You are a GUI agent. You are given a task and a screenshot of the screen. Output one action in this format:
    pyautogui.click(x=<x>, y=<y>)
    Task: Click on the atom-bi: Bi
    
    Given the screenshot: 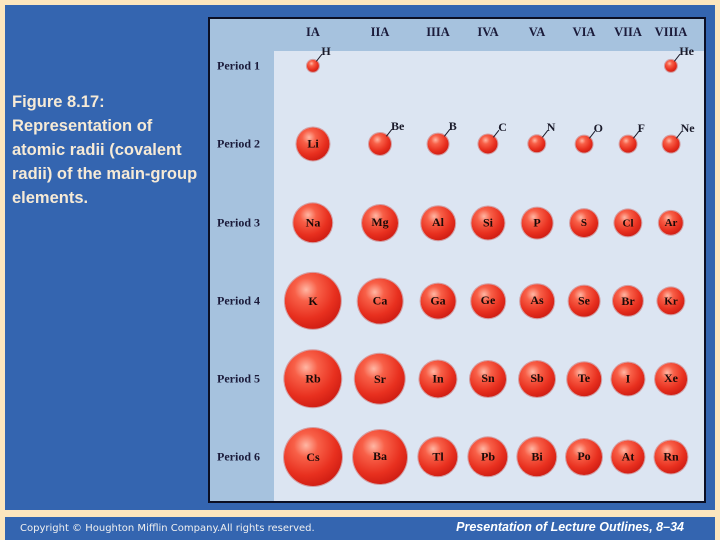 What is the action you would take?
    pyautogui.click(x=537, y=457)
    